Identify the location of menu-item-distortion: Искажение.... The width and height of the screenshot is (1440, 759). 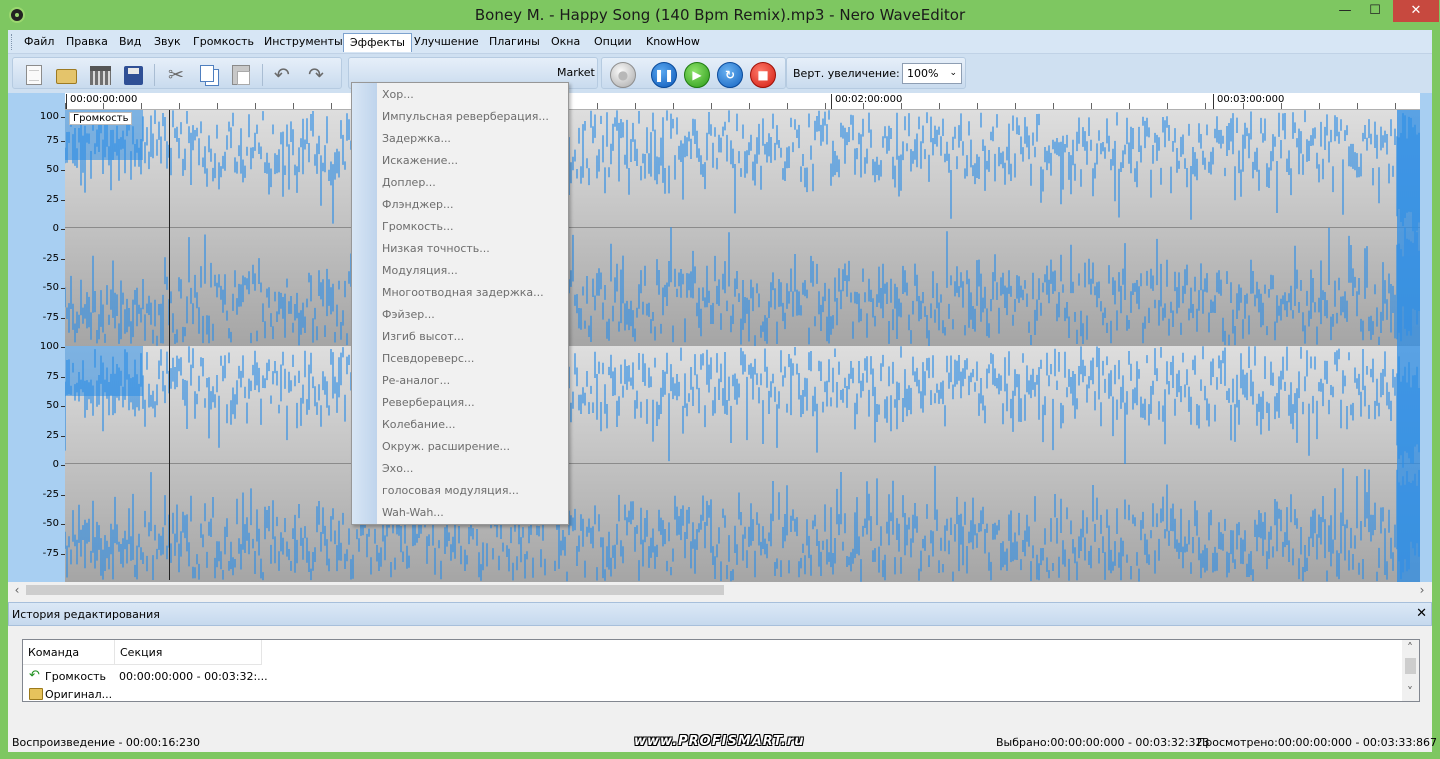
(420, 161).